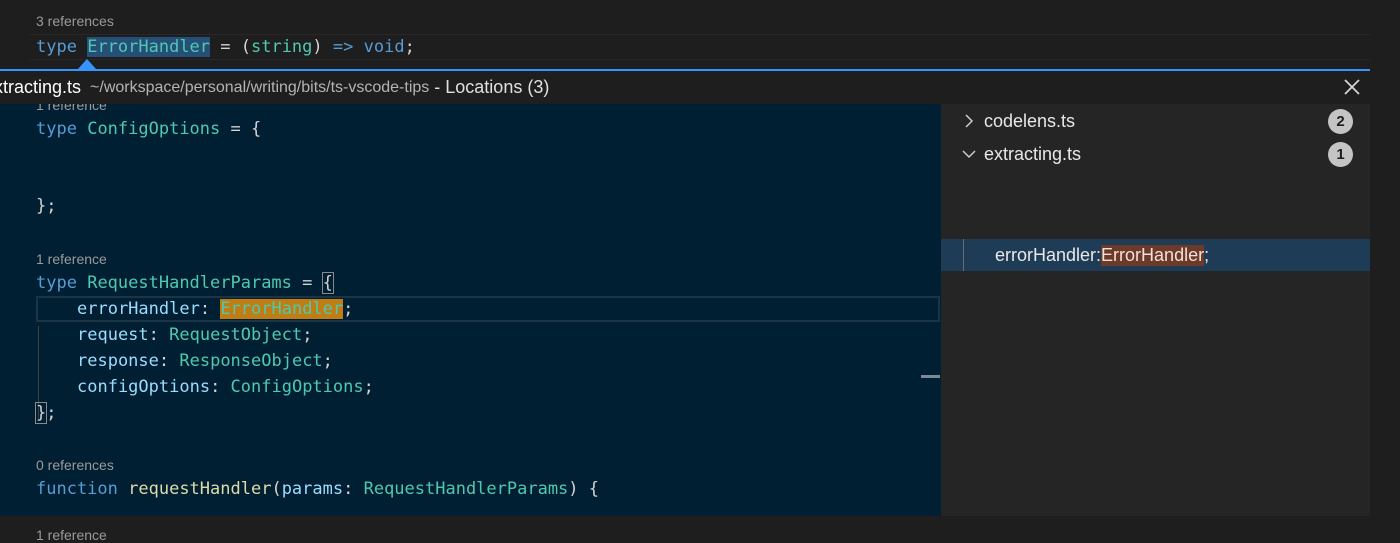  I want to click on reference-prefix: errorHandler:, so click(1048, 254).